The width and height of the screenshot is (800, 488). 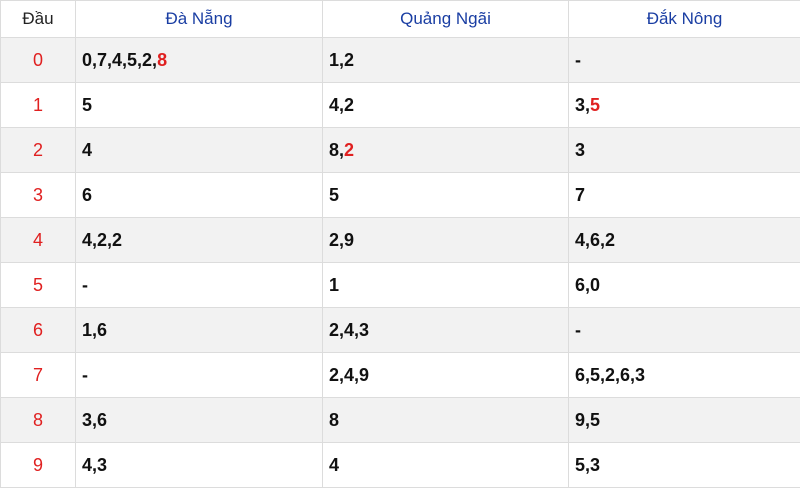 What do you see at coordinates (341, 60) in the screenshot?
I see `value-text: 1,2` at bounding box center [341, 60].